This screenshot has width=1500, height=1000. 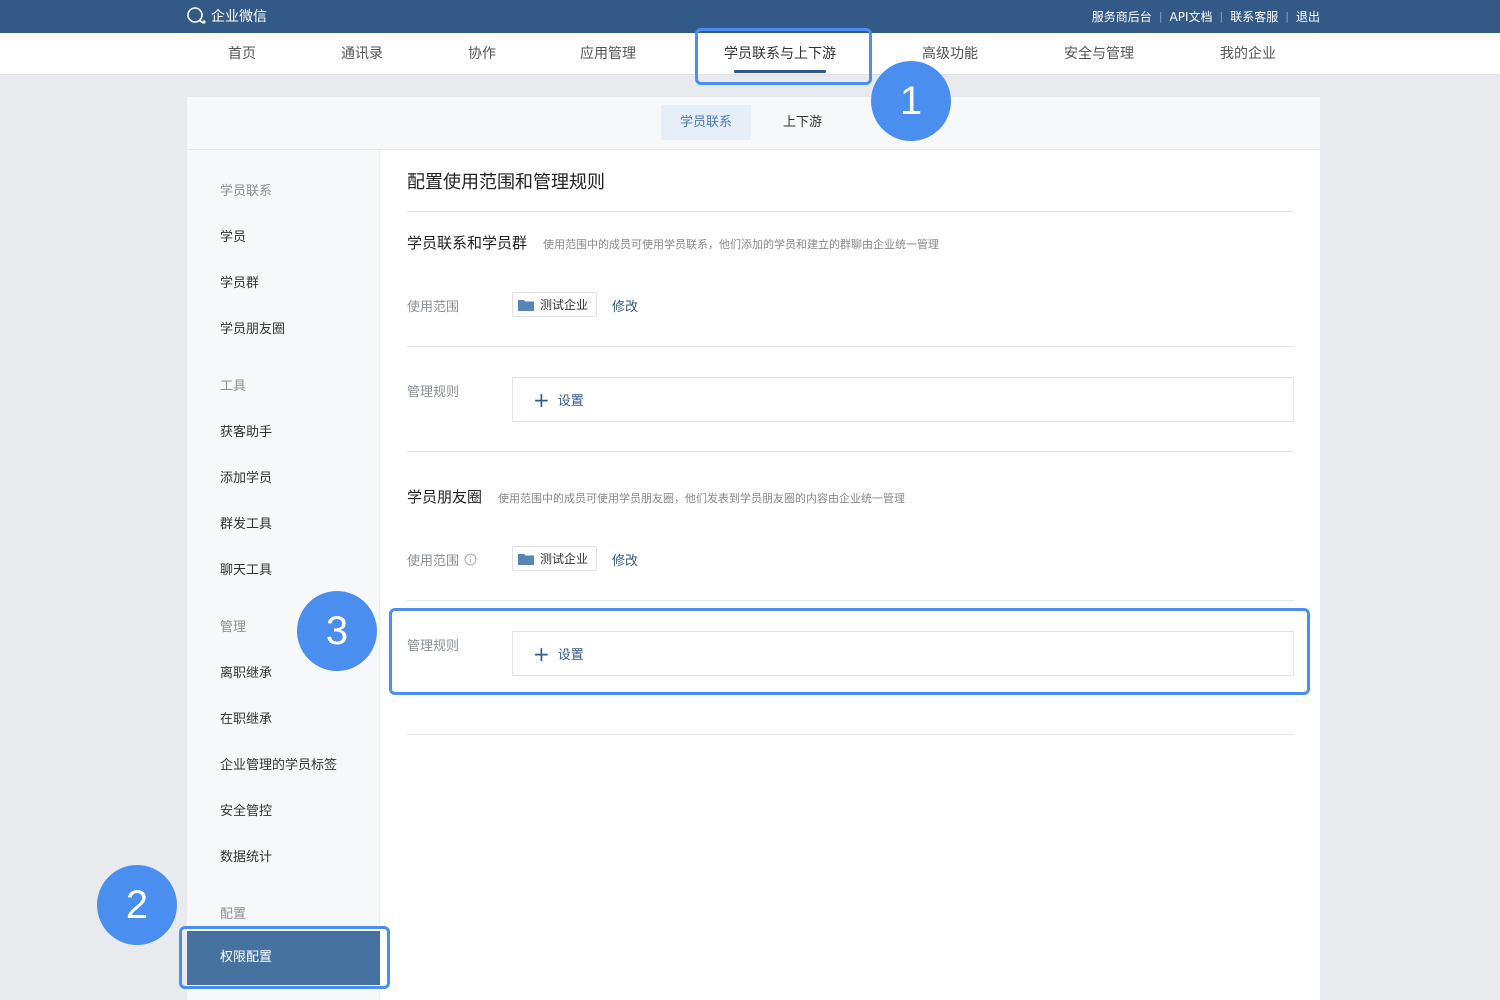 I want to click on subtab-upstream-downstream: 上下游, so click(x=802, y=122).